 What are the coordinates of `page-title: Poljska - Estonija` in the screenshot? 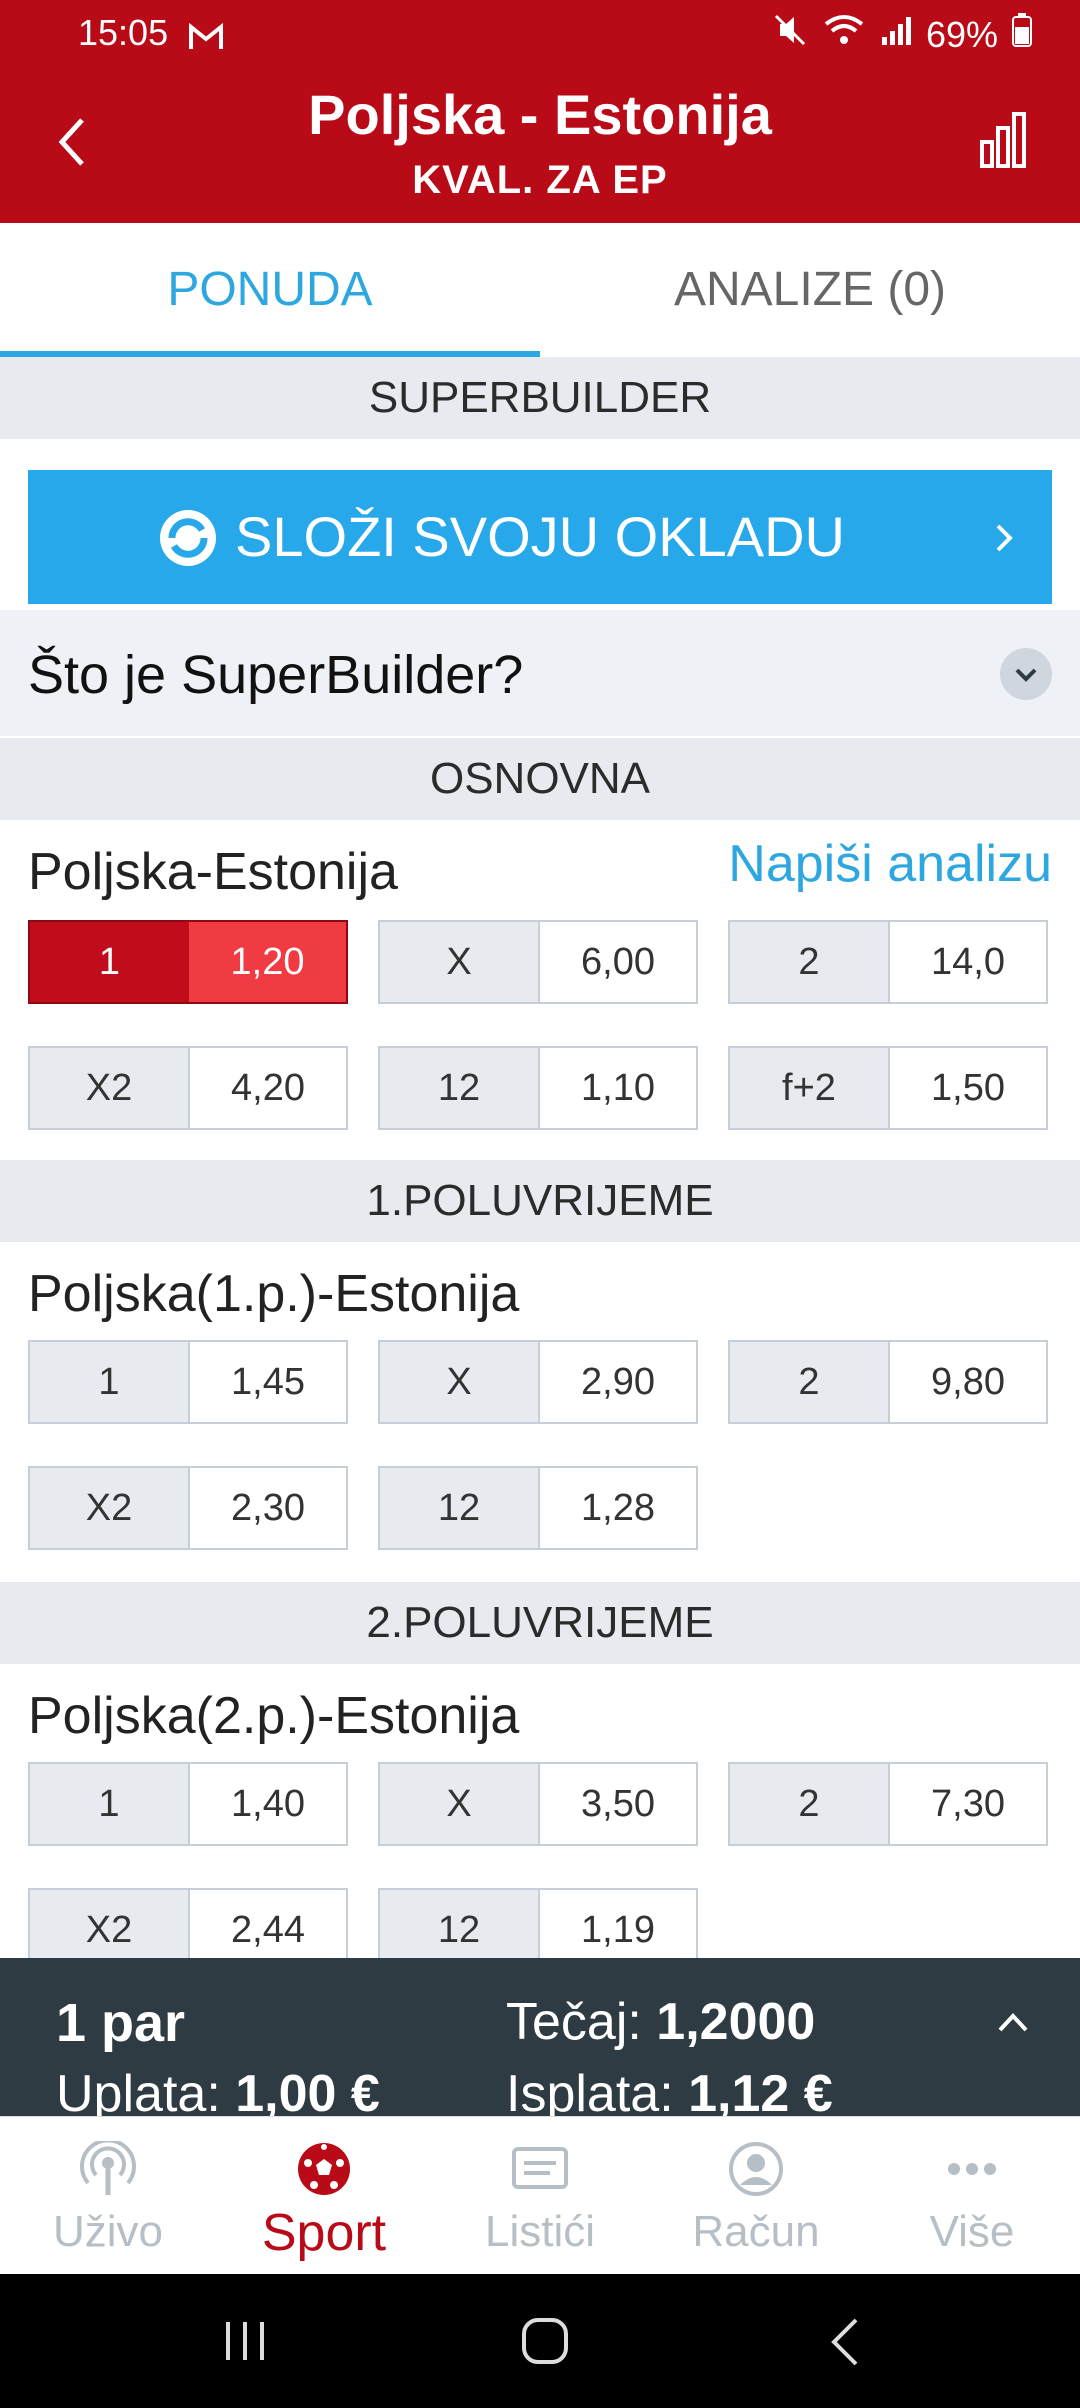 It's located at (540, 114).